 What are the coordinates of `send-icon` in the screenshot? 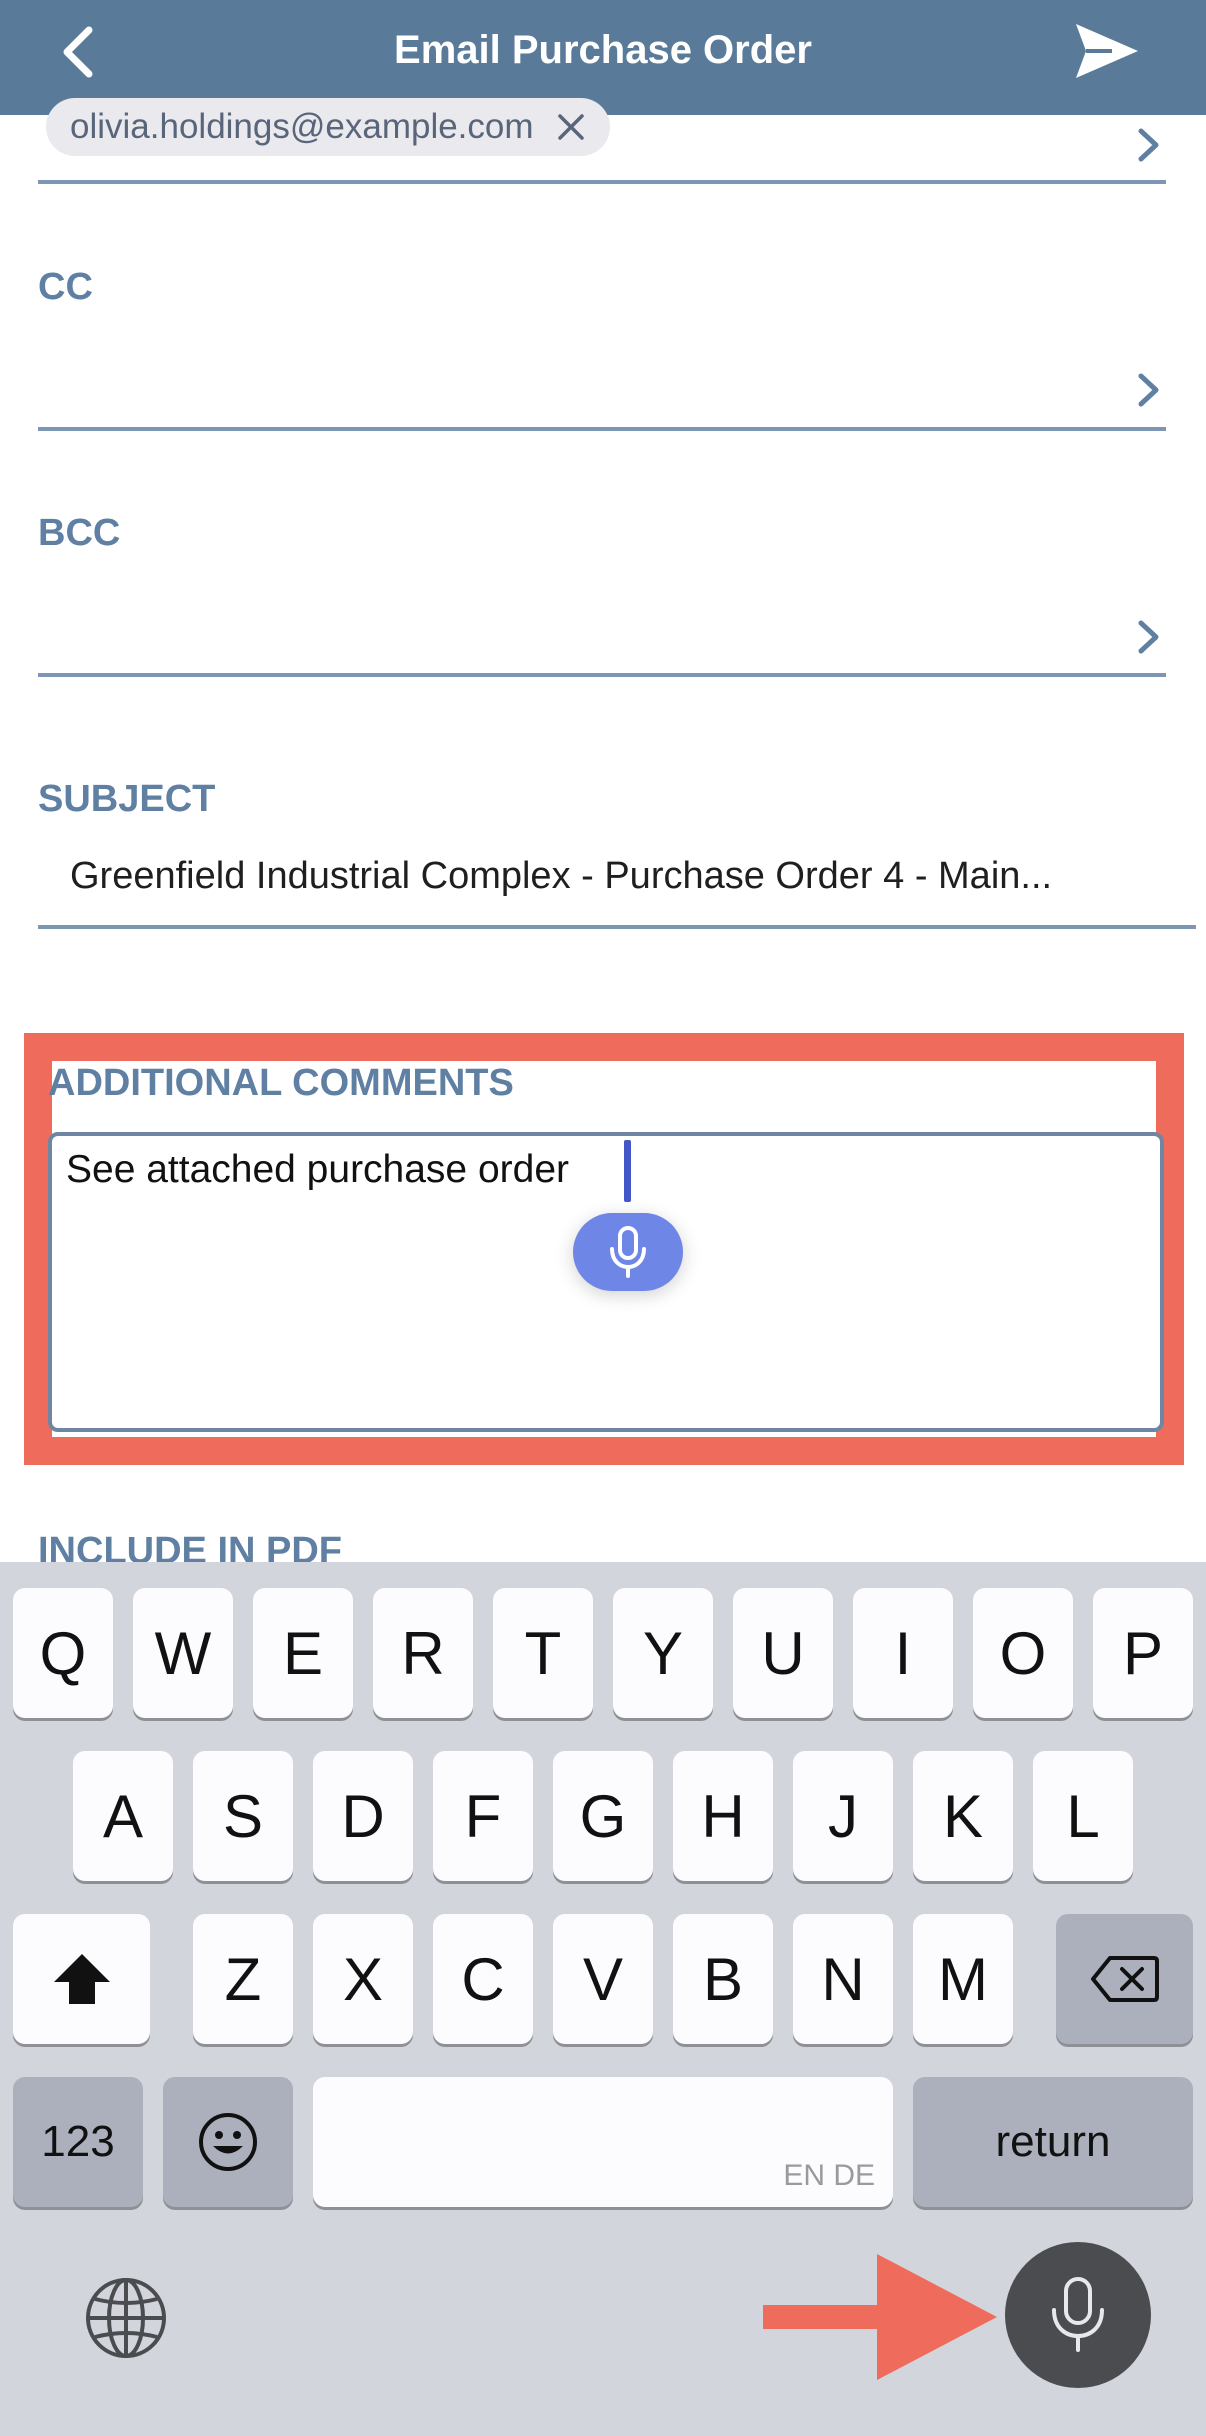 It's located at (1107, 51).